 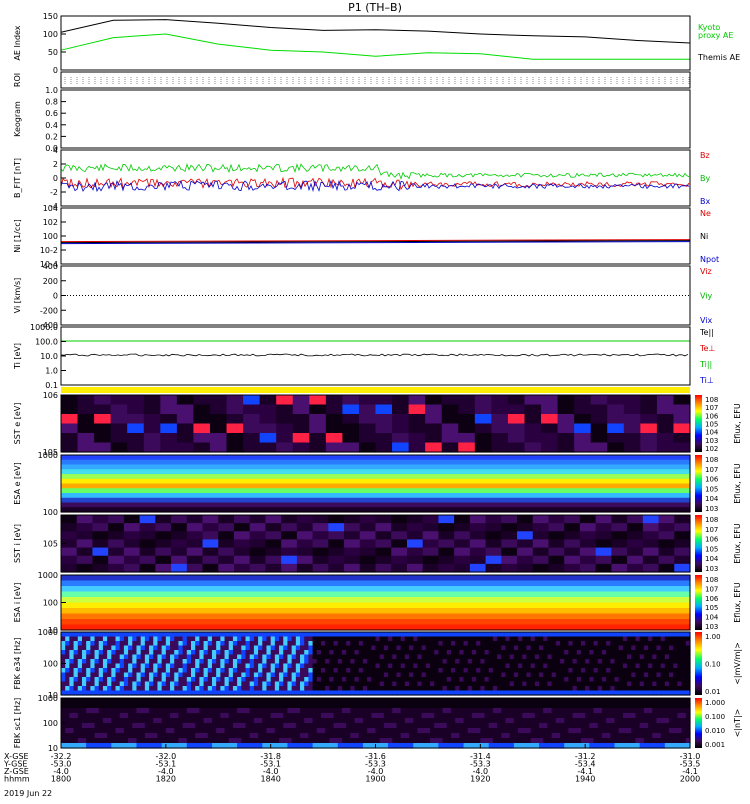 I want to click on y-axis-label-ni: Ni [1/cc], so click(x=17, y=236).